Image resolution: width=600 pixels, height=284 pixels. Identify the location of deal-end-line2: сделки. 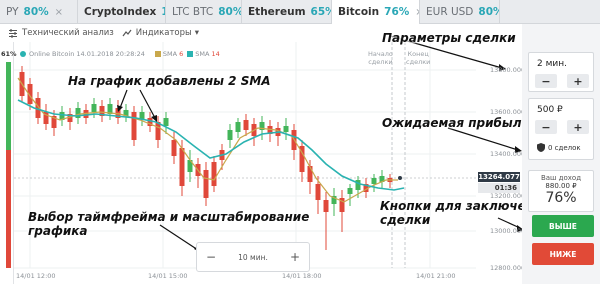
(418, 62).